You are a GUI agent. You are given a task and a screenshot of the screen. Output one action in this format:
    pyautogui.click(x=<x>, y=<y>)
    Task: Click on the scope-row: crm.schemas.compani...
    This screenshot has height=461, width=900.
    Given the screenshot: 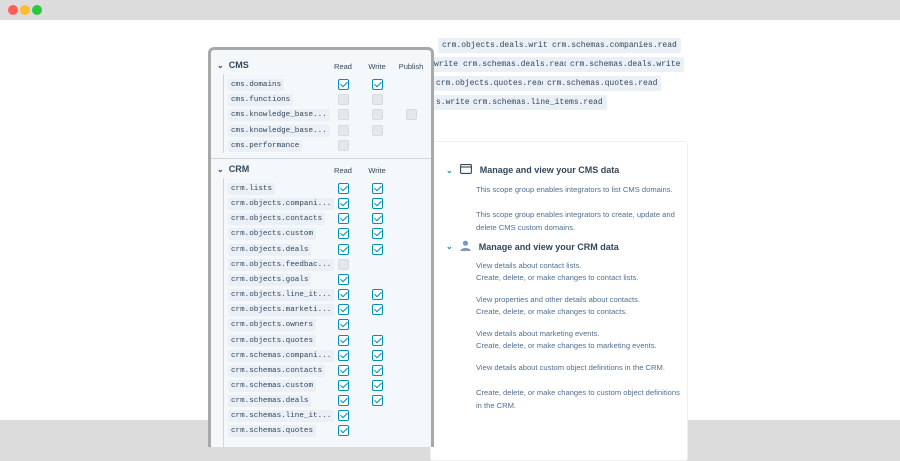 What is the action you would take?
    pyautogui.click(x=328, y=356)
    